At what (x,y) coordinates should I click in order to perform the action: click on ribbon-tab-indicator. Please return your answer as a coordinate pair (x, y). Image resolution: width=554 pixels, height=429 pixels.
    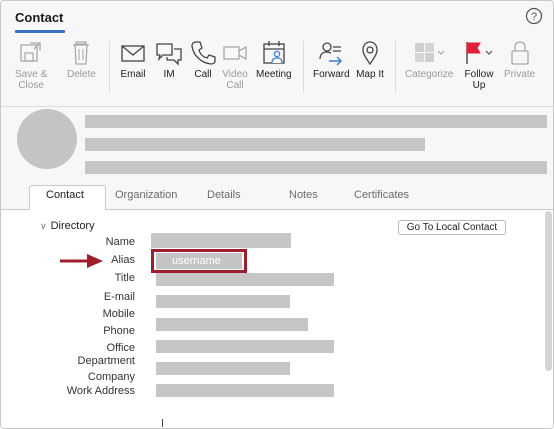
    Looking at the image, I should click on (40, 31).